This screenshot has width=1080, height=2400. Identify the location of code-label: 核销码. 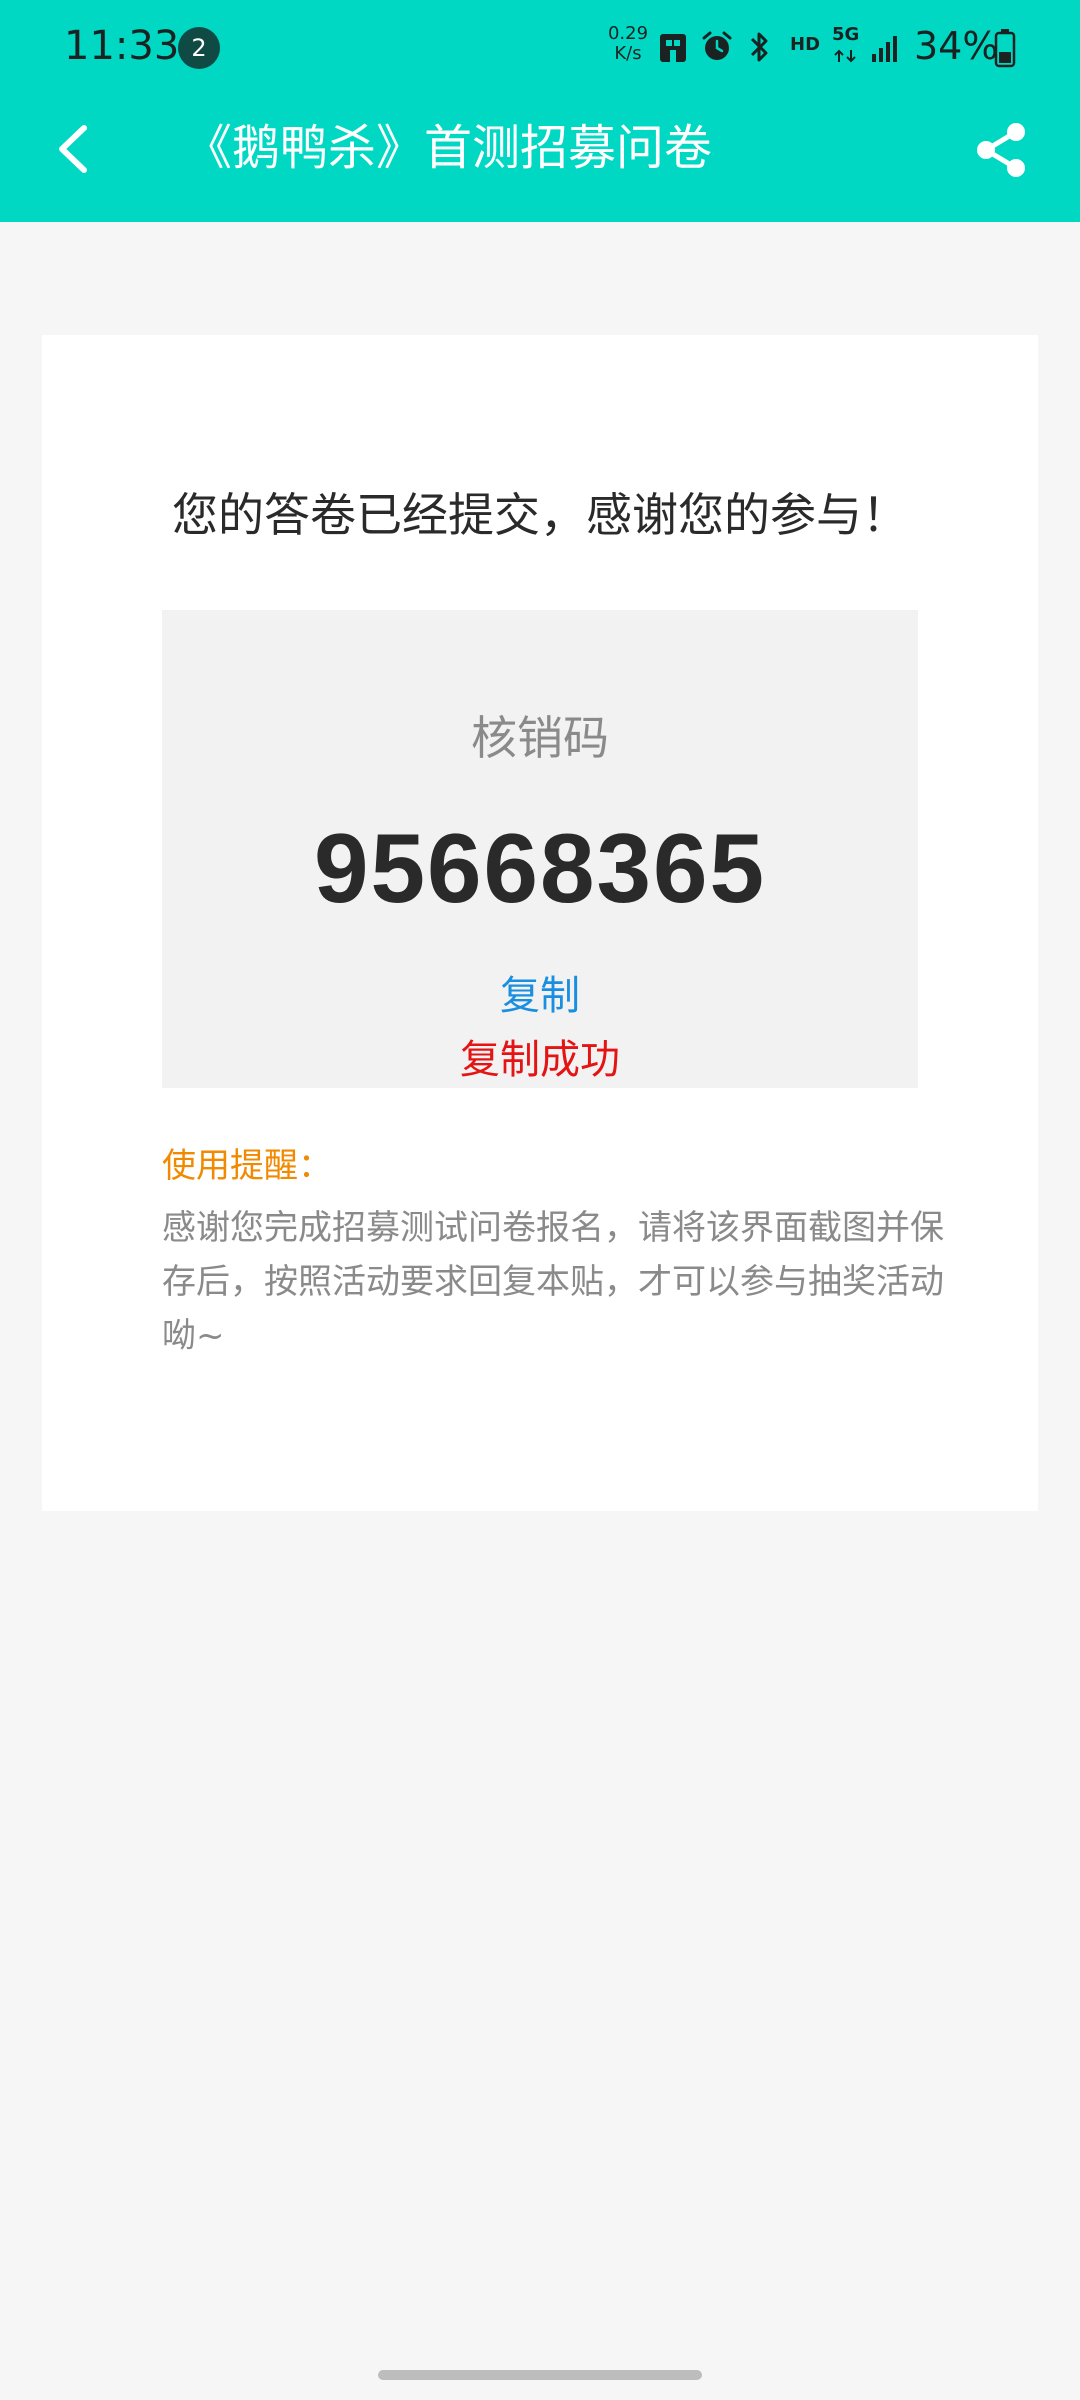
(540, 738).